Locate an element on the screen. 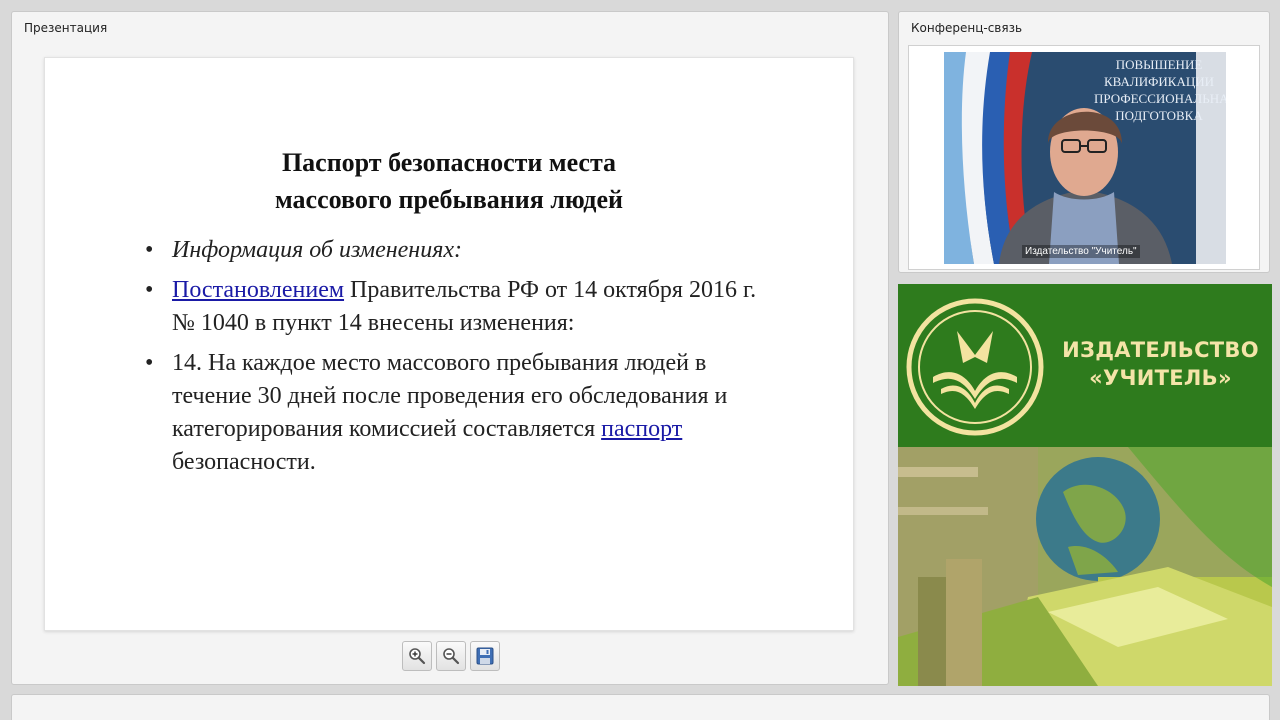 This screenshot has width=1280, height=720. bottom-panel is located at coordinates (640, 707).